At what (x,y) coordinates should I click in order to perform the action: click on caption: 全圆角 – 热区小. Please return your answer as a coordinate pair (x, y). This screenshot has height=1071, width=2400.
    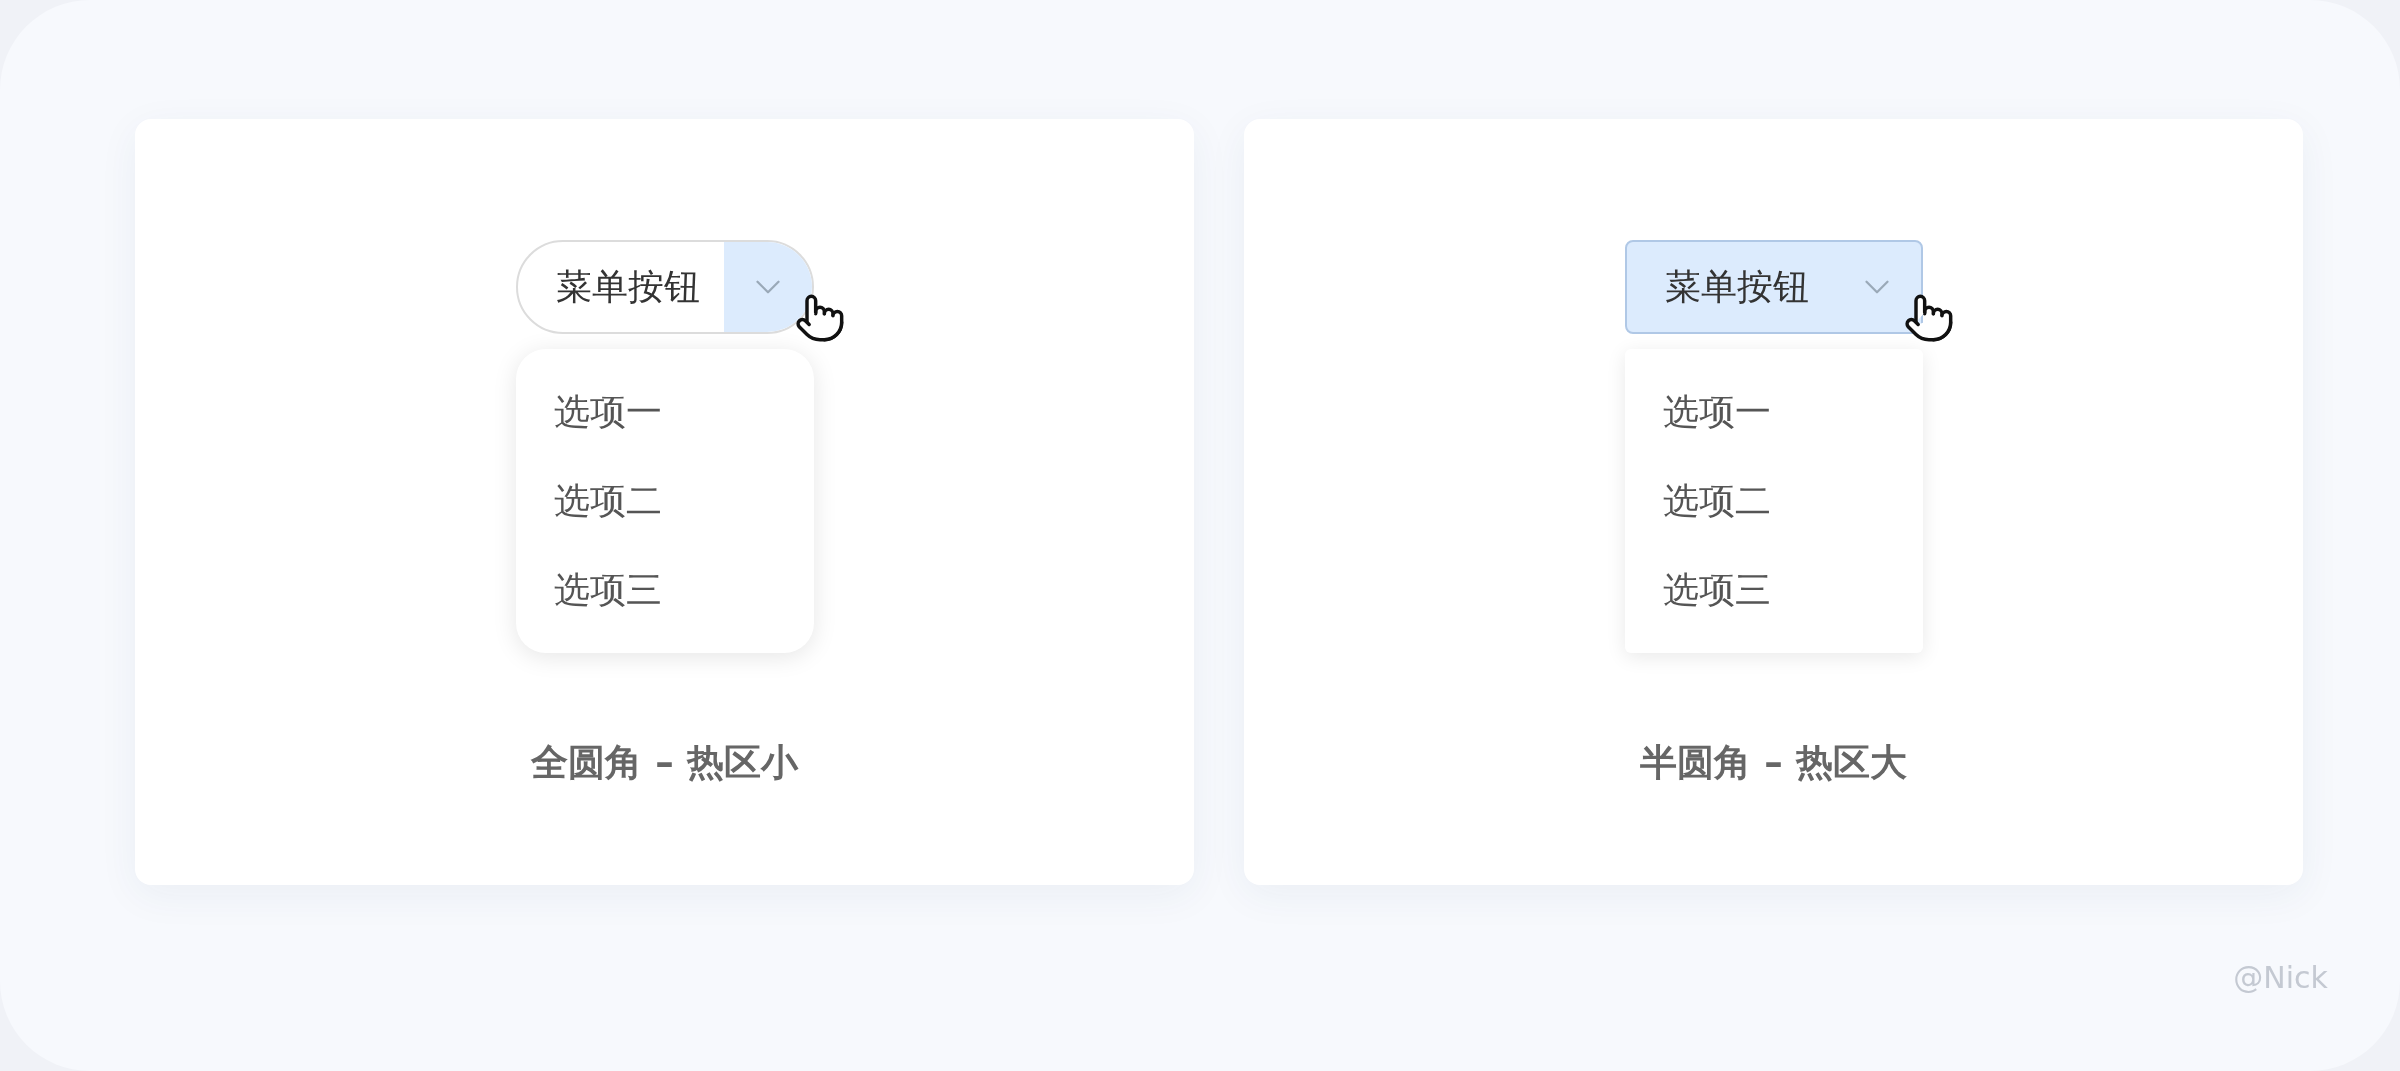
    Looking at the image, I should click on (664, 763).